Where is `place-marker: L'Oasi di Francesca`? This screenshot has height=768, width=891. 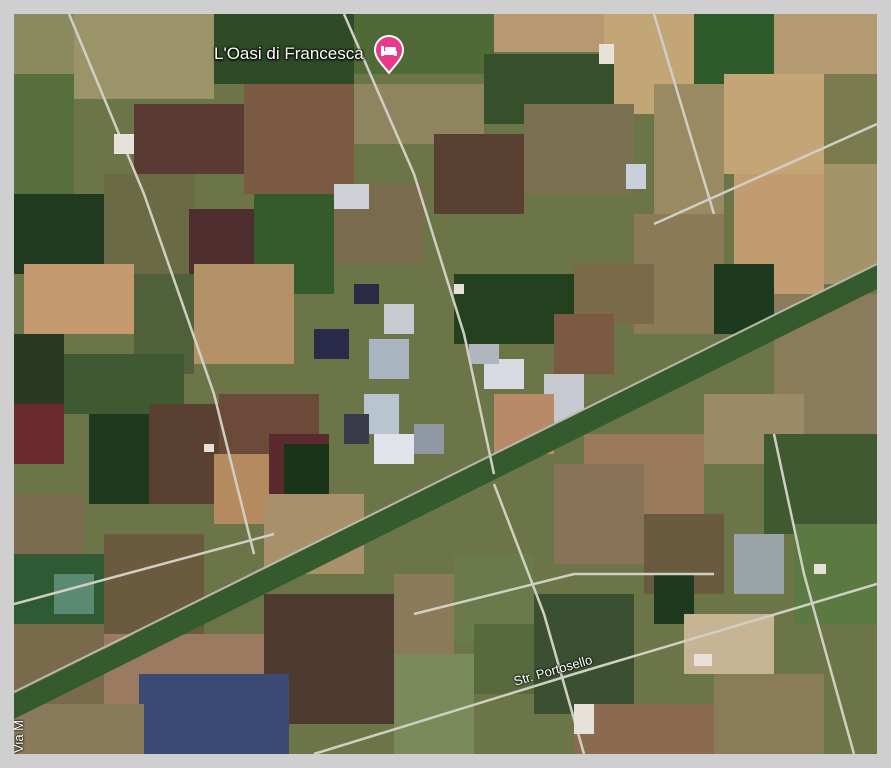 place-marker: L'Oasi di Francesca is located at coordinates (310, 54).